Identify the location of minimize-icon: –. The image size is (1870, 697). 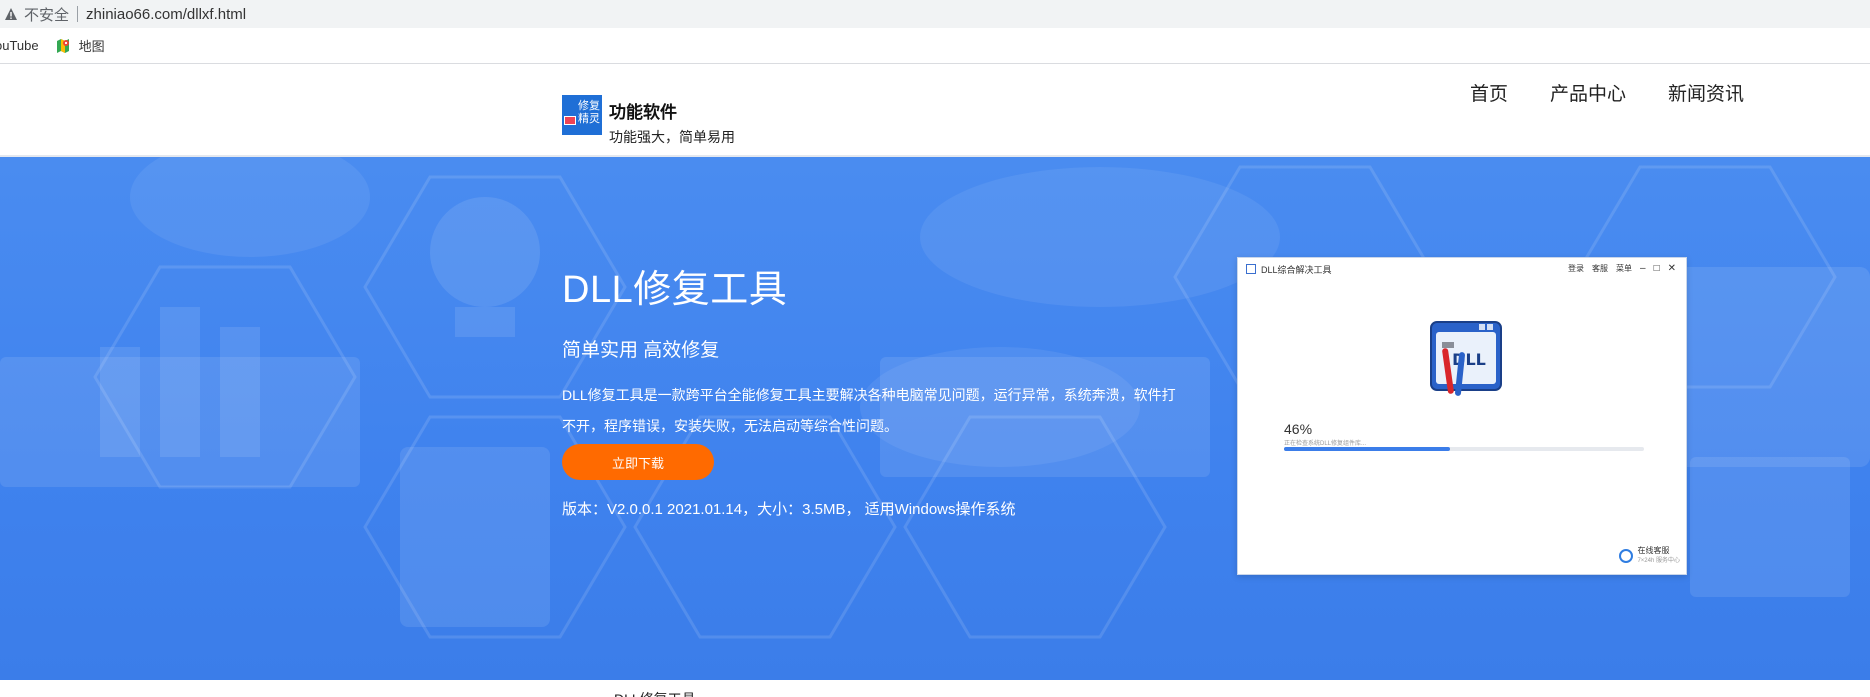
(1643, 268).